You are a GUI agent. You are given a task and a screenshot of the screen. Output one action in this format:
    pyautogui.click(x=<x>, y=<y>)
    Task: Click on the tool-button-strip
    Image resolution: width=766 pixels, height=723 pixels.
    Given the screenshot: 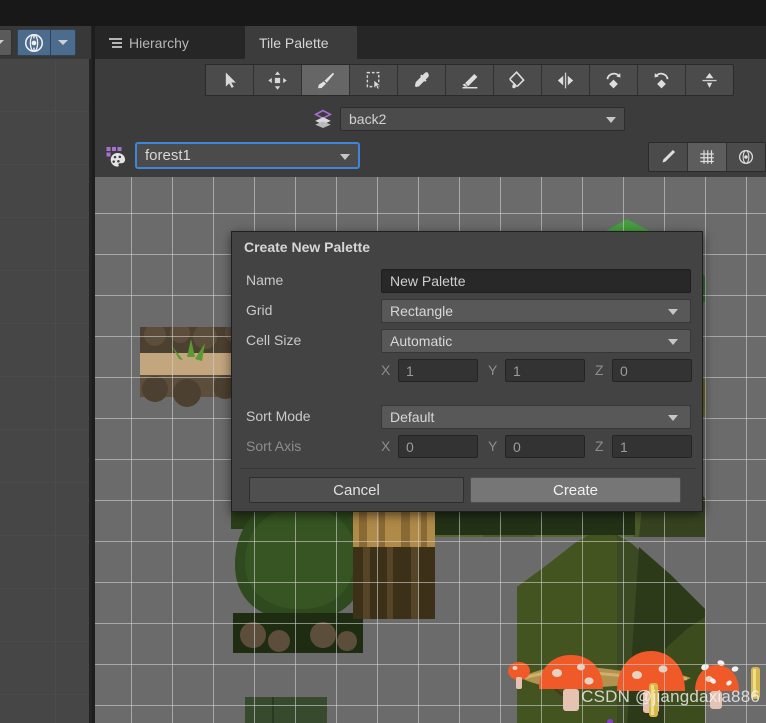 What is the action you would take?
    pyautogui.click(x=469, y=80)
    